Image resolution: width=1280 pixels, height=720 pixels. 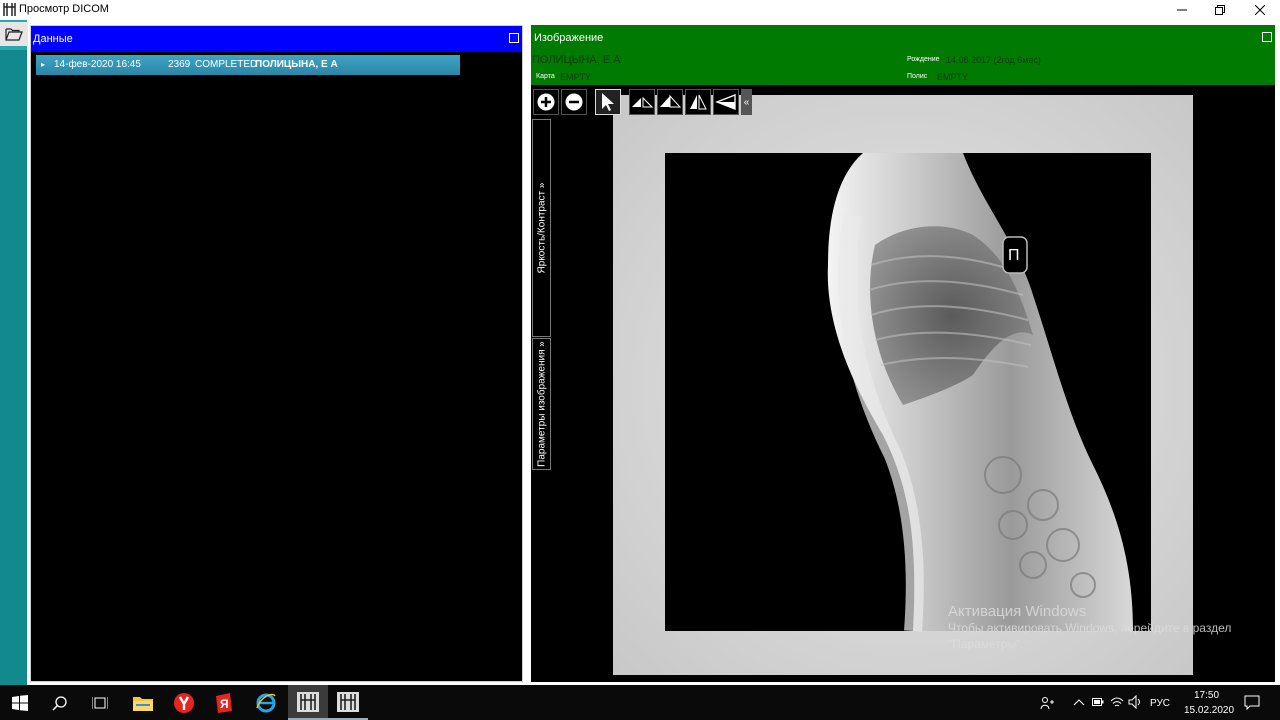 I want to click on search-icon, so click(x=59, y=703).